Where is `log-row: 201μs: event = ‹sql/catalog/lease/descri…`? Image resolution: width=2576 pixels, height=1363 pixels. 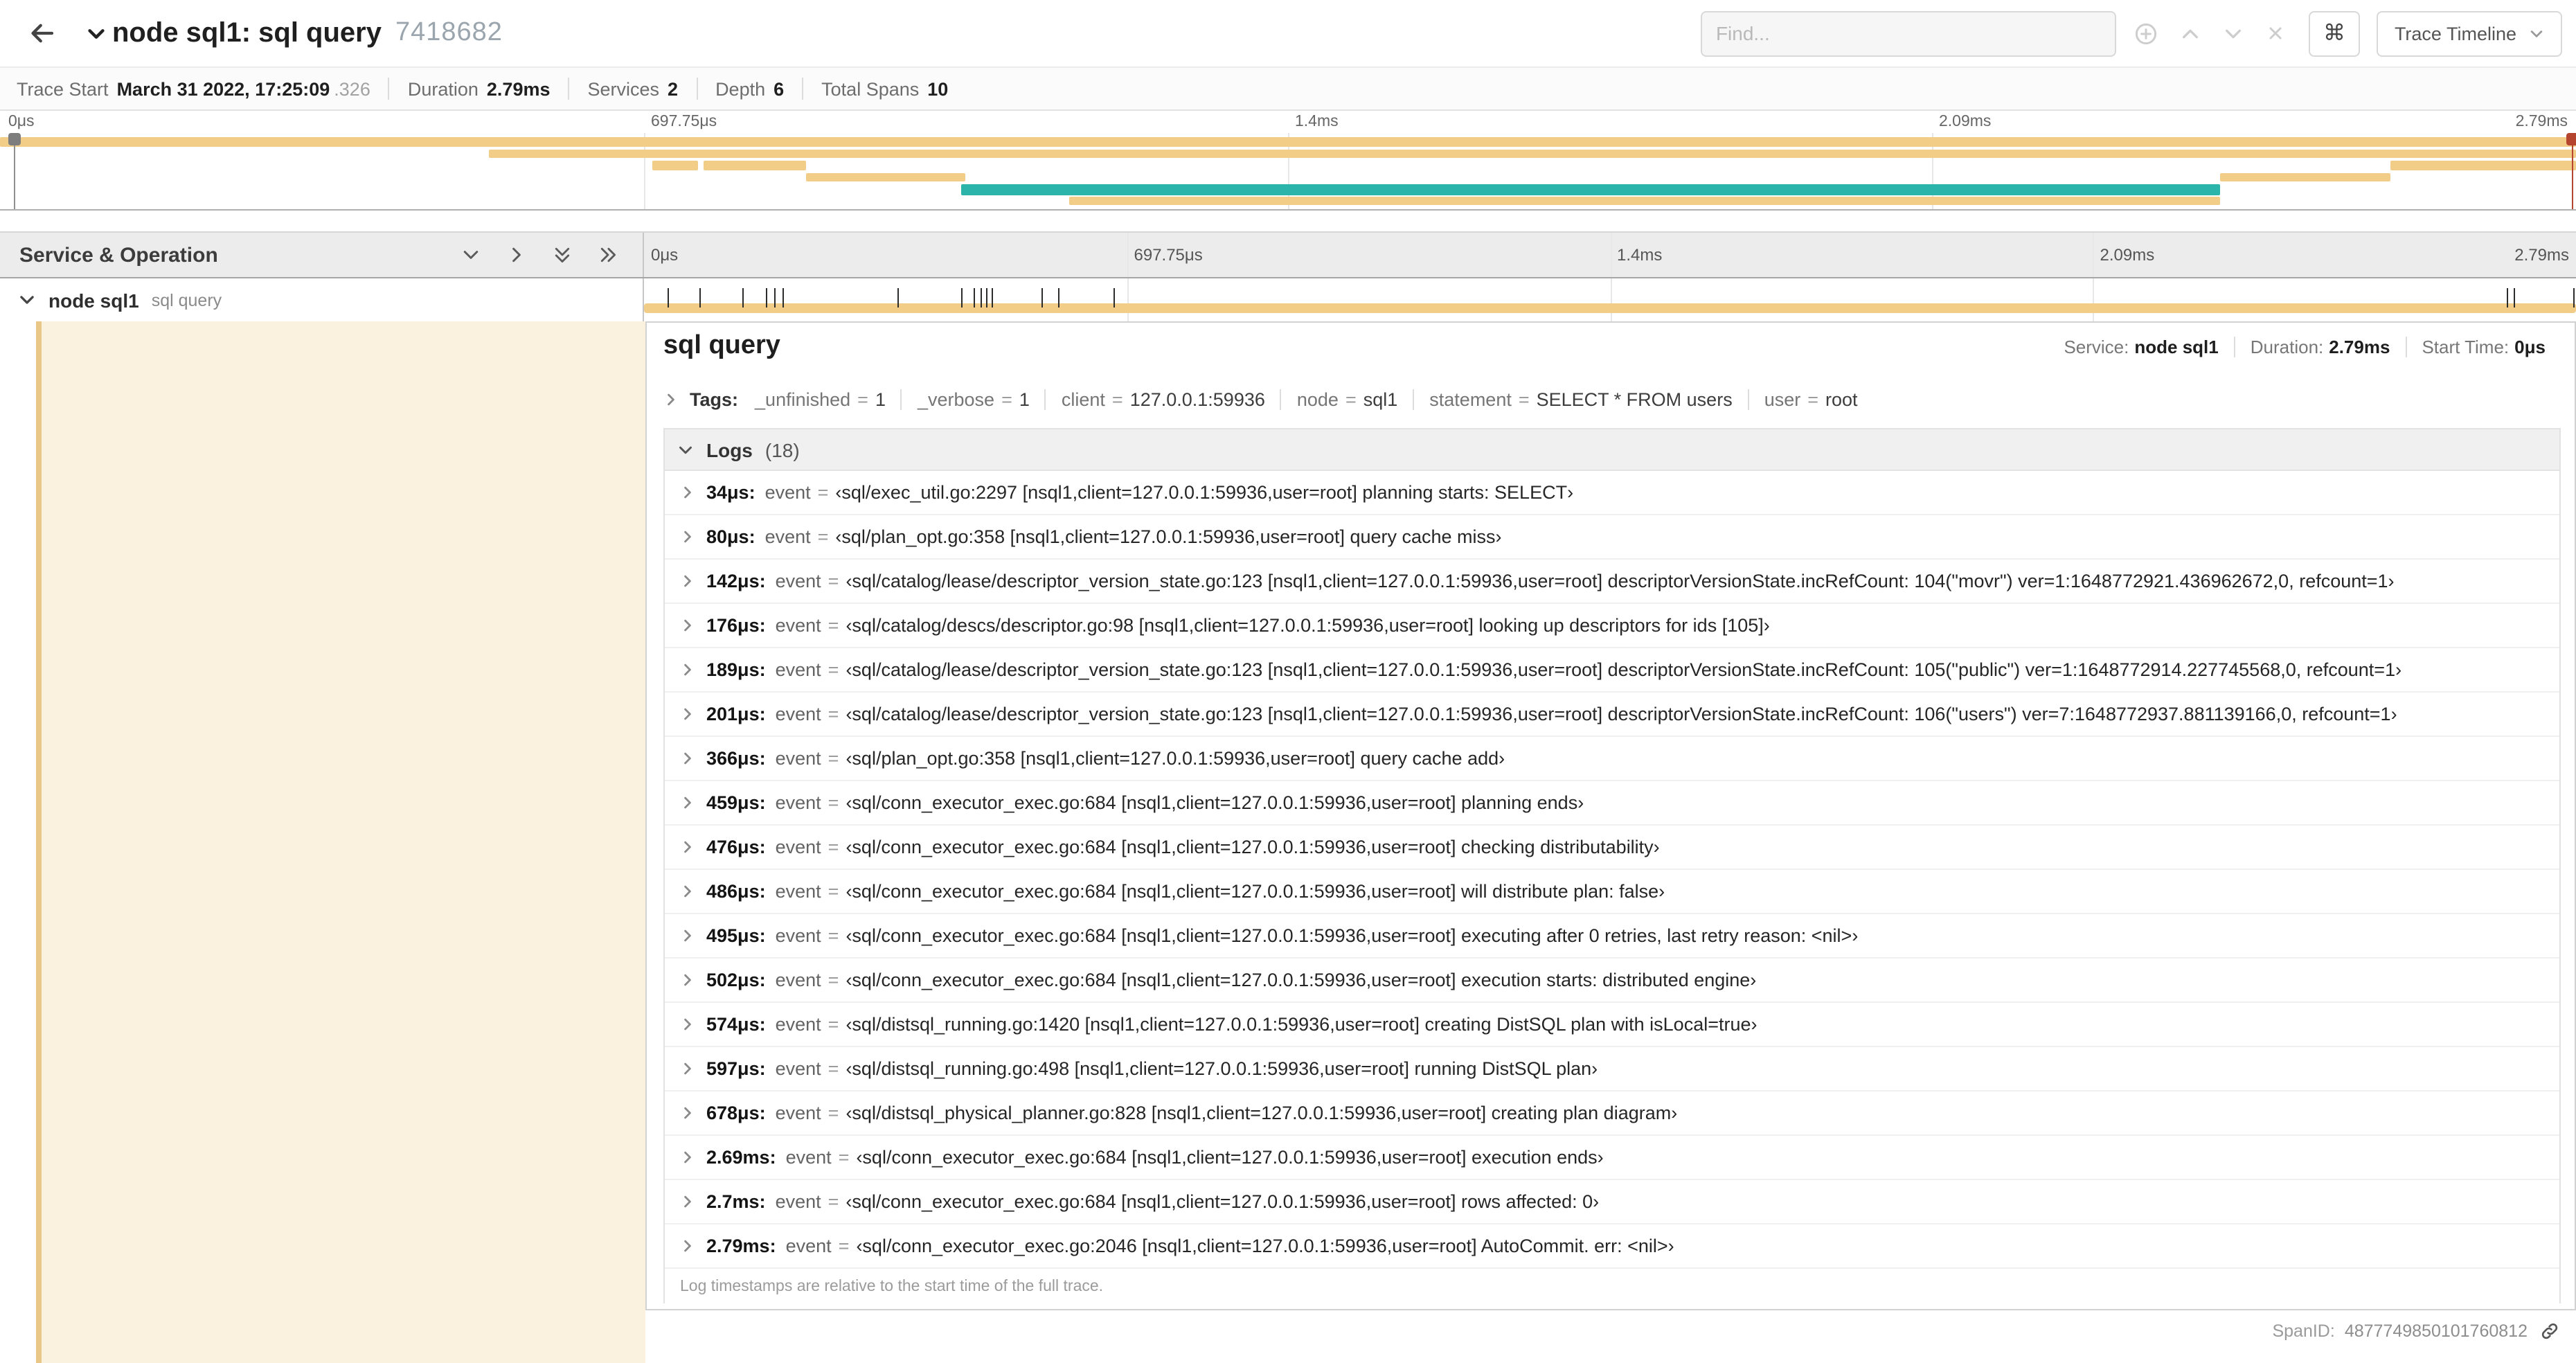 log-row: 201μs: event = ‹sql/catalog/lease/descri… is located at coordinates (1612, 715).